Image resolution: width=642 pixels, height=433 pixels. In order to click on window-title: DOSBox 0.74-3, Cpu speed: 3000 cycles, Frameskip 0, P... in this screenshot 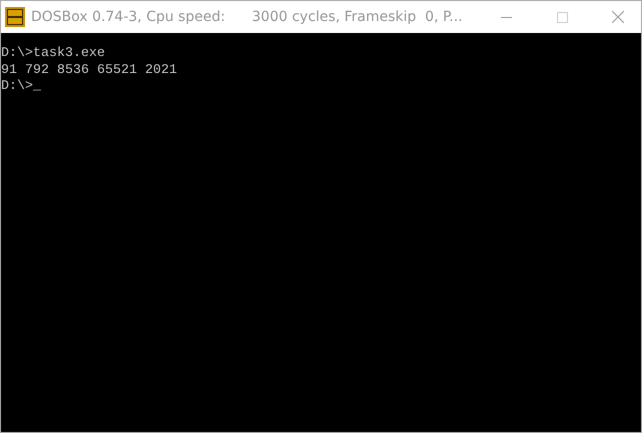, I will do `click(246, 17)`.